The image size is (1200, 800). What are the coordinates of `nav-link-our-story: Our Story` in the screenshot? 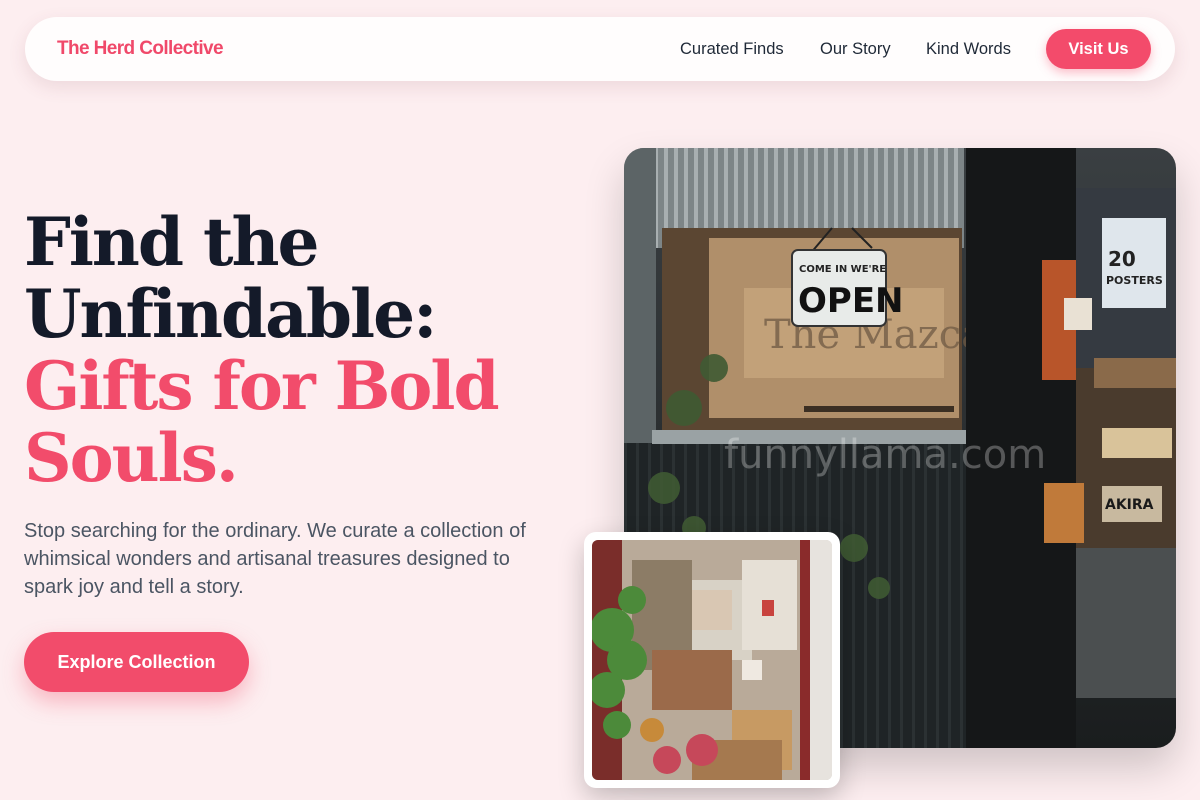 It's located at (855, 49).